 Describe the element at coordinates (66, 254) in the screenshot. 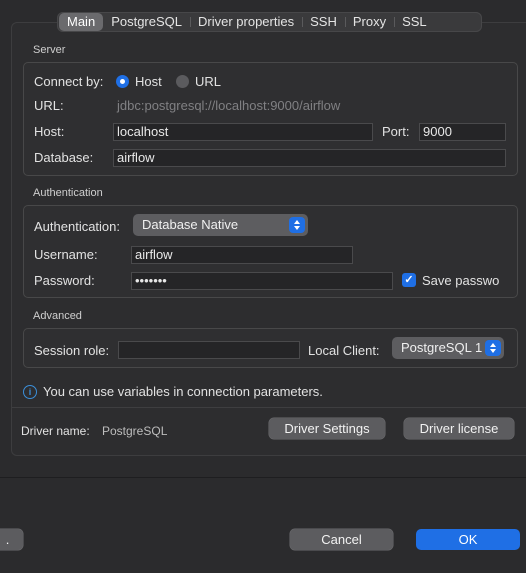

I see `username-label: Username:` at that location.